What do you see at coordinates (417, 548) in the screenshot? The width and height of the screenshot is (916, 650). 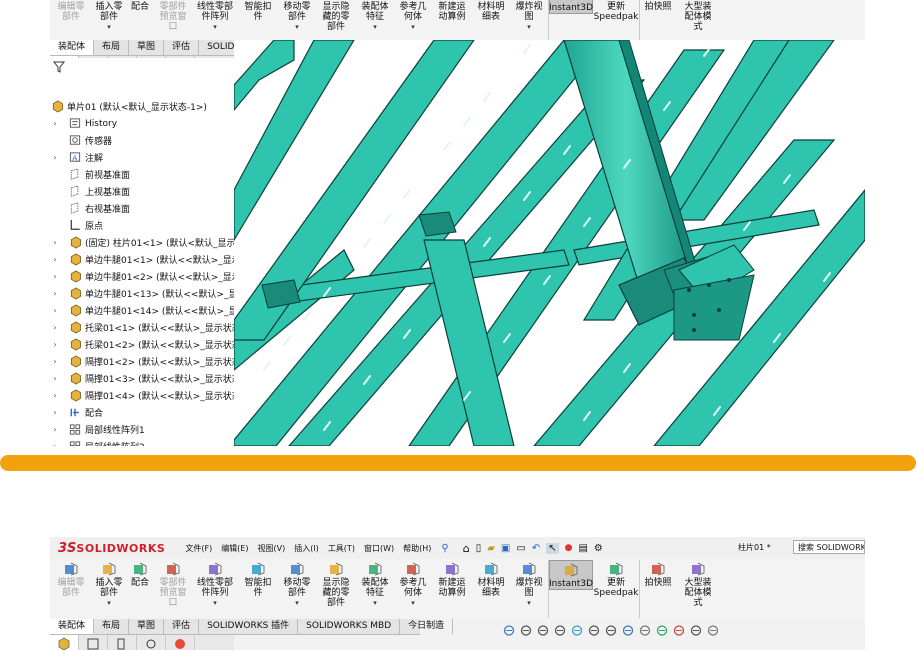 I see `menu-item-6: 帮助(H)` at bounding box center [417, 548].